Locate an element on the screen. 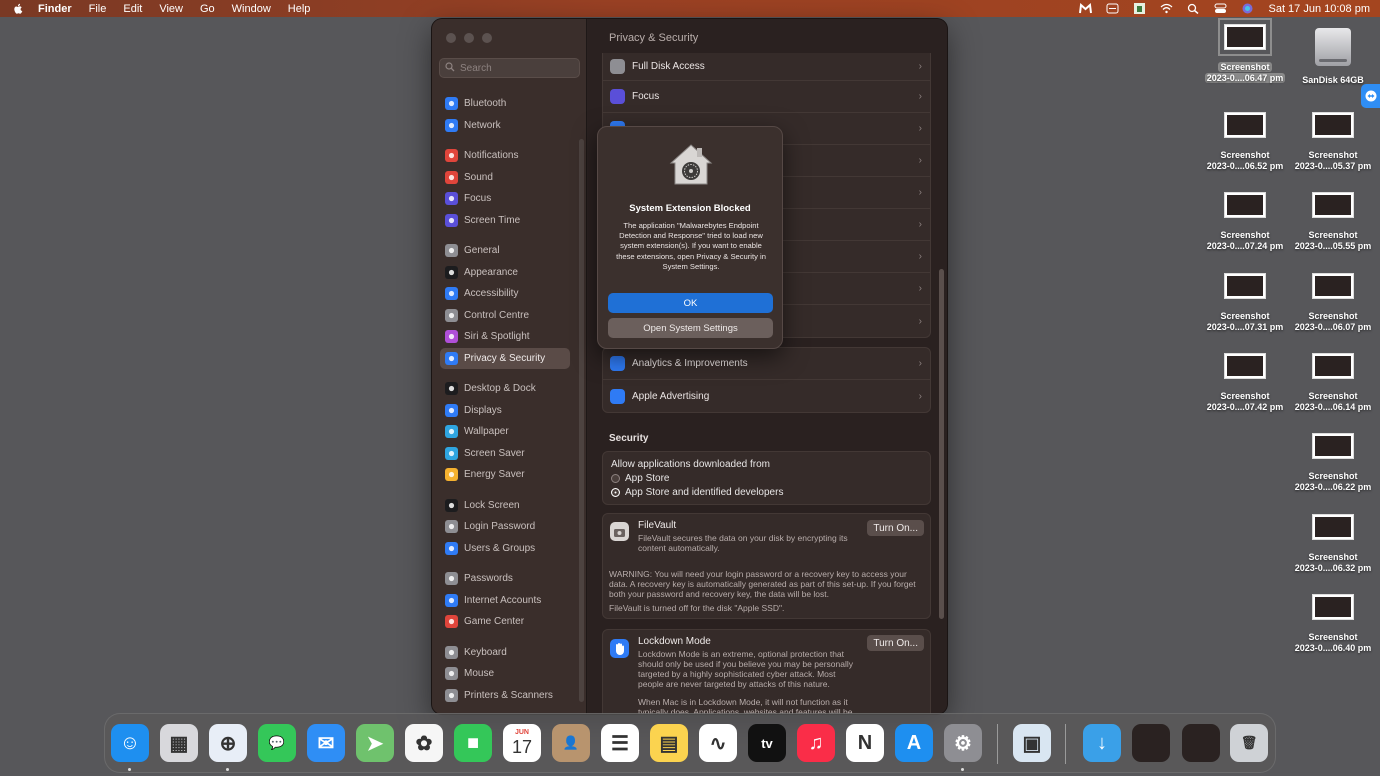 The image size is (1380, 776). messages-icon: 💬 is located at coordinates (277, 743).